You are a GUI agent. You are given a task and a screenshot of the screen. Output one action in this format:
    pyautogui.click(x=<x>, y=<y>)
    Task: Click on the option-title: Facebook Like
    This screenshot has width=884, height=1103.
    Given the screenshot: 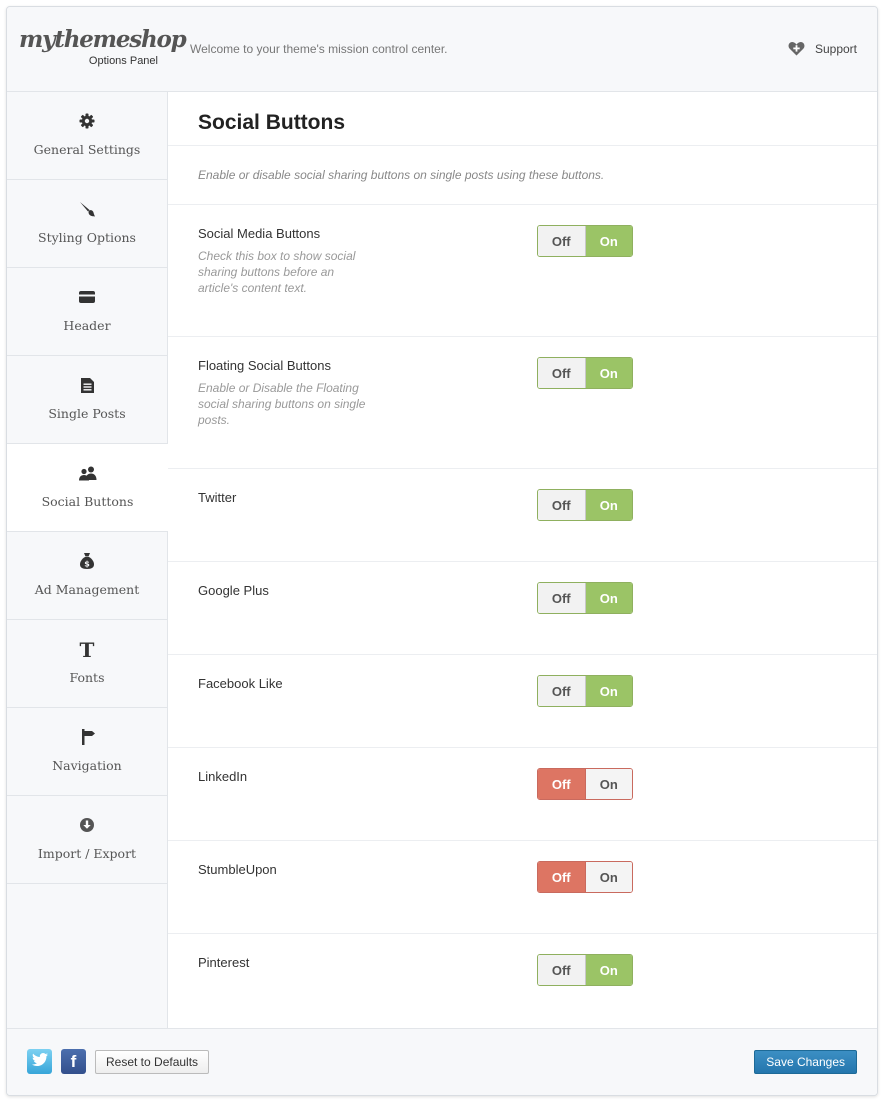 What is the action you would take?
    pyautogui.click(x=240, y=683)
    